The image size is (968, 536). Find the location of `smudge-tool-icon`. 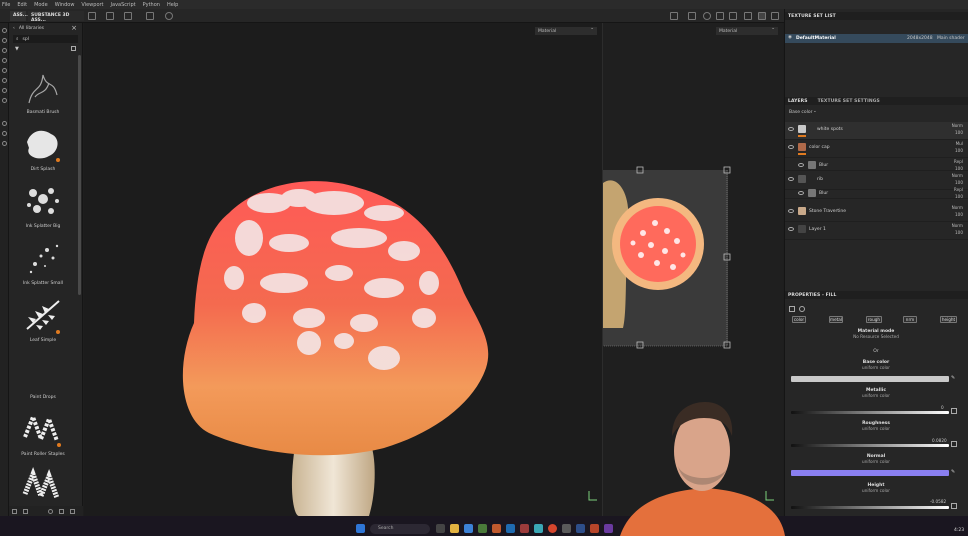

smudge-tool-icon is located at coordinates (4, 70).